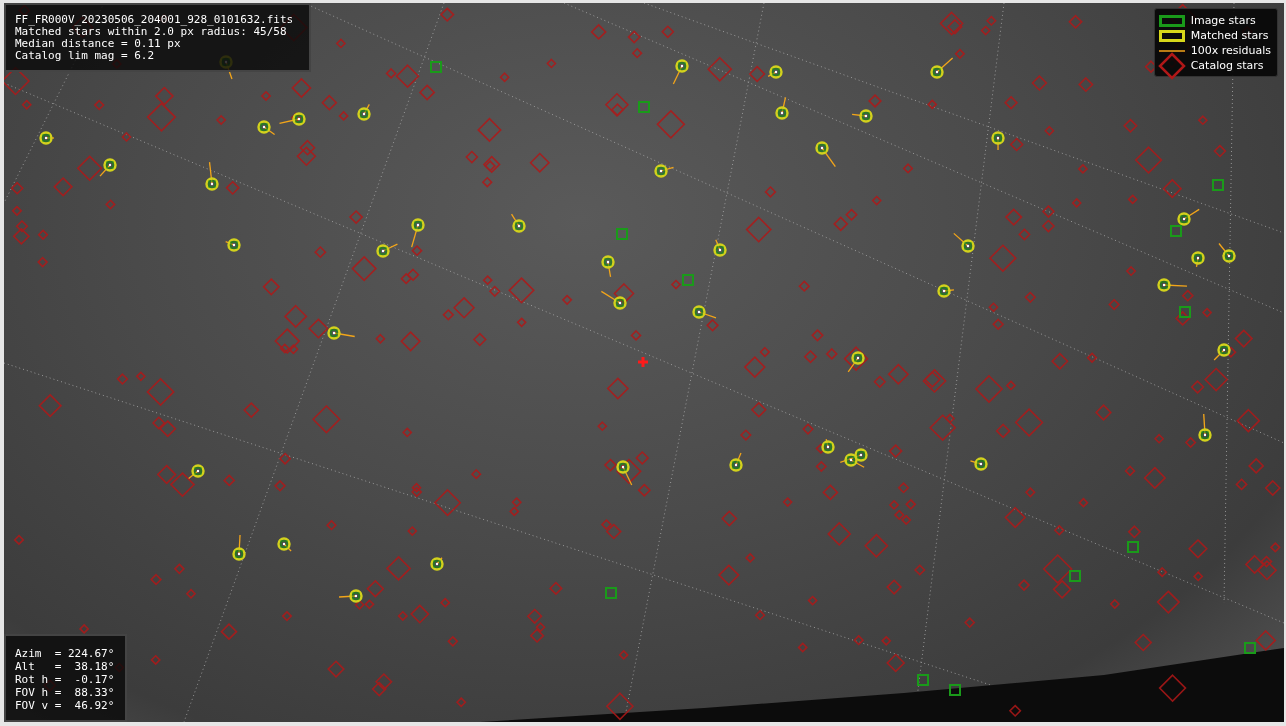 The image size is (1286, 726). Describe the element at coordinates (65, 653) in the screenshot. I see `pointing-text: Azim = 224.67°` at that location.